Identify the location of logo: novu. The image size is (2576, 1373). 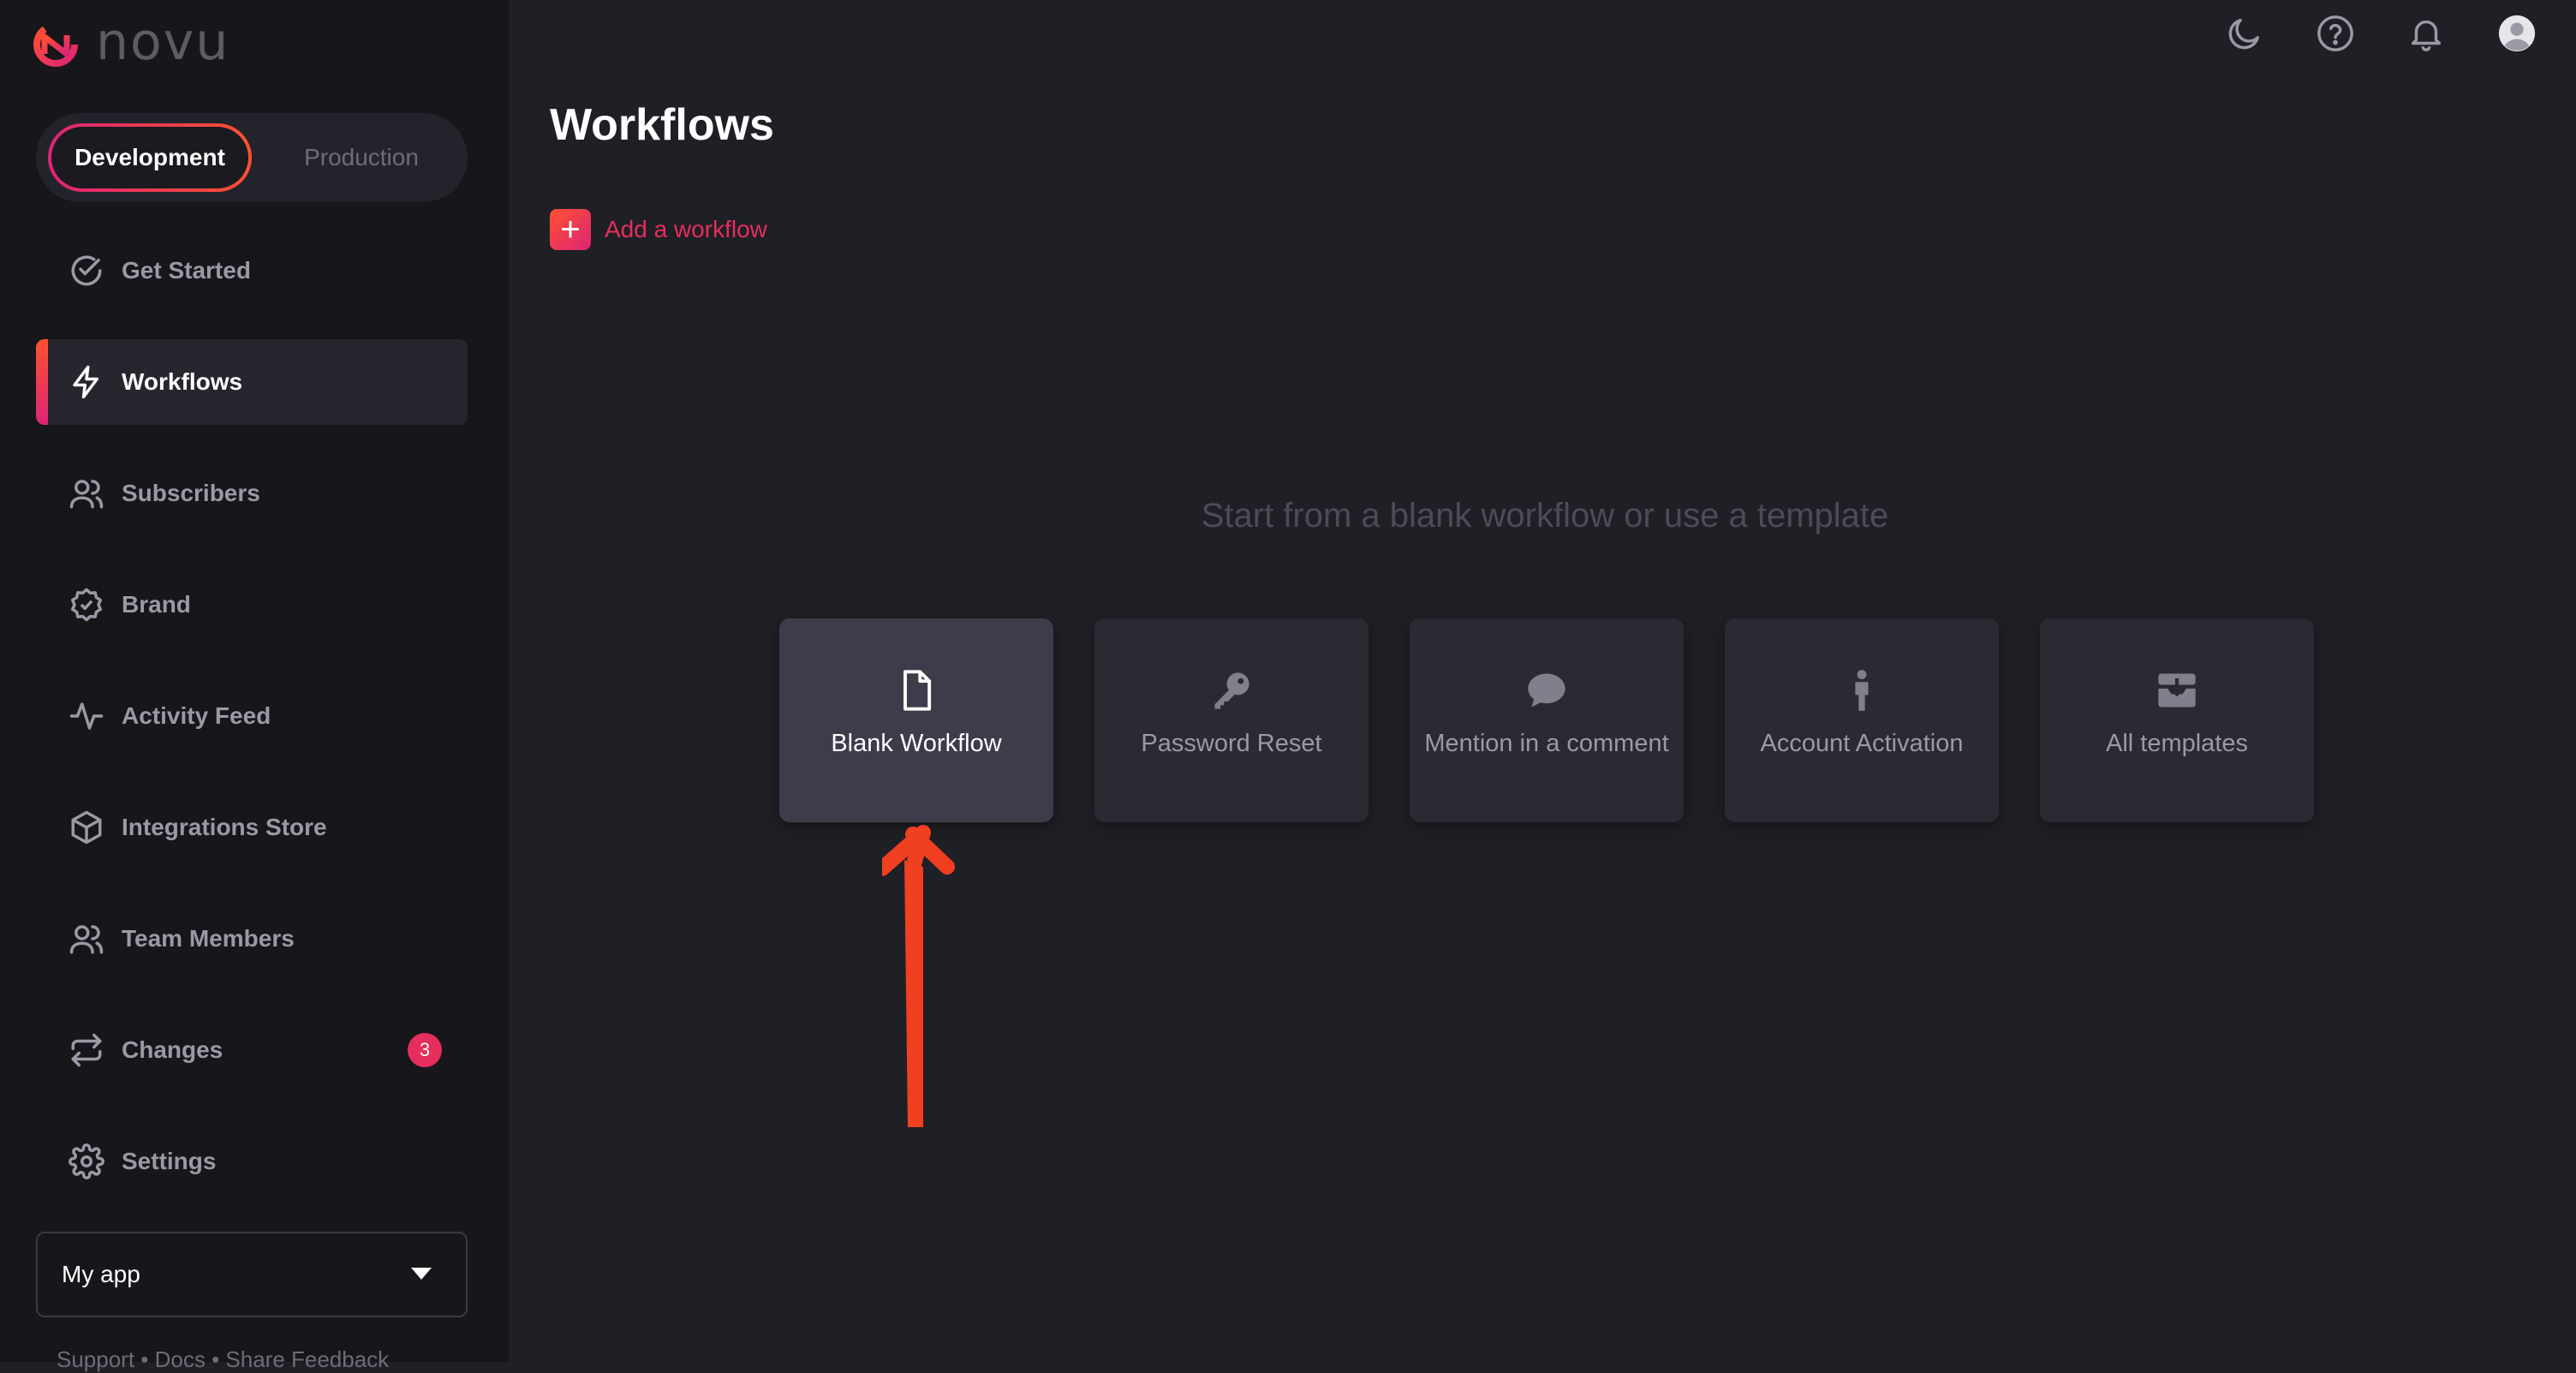
(131, 42).